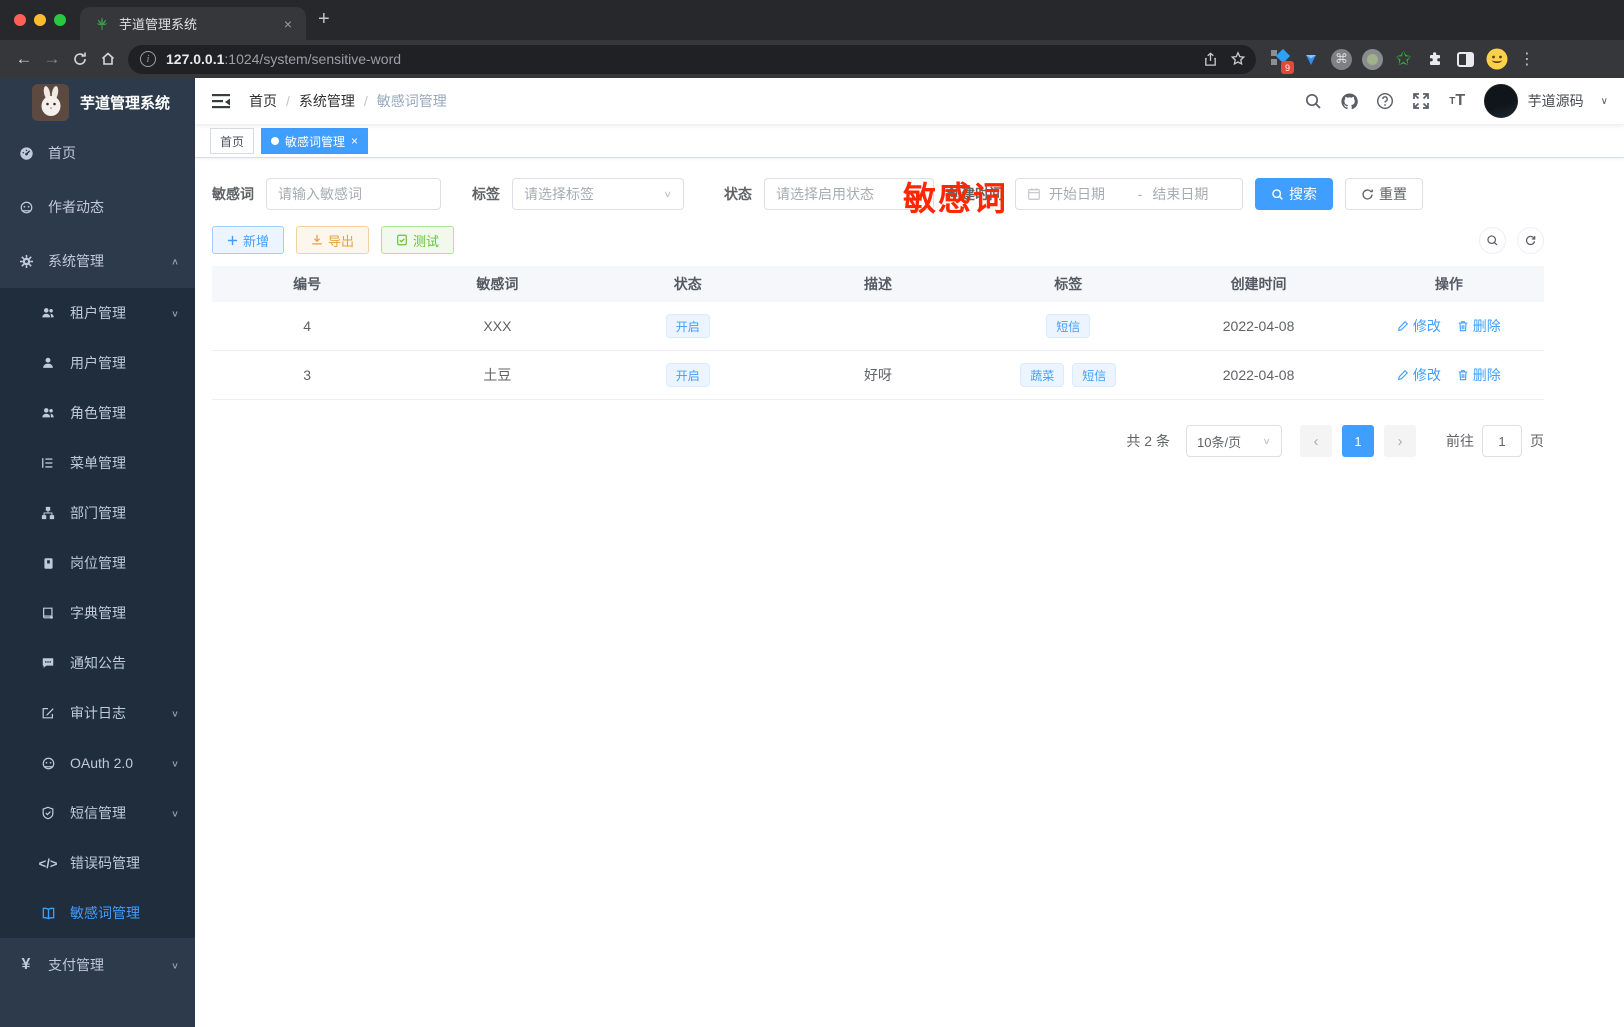 This screenshot has height=1027, width=1624. Describe the element at coordinates (288, 24) in the screenshot. I see `tab-close-icon: ×` at that location.